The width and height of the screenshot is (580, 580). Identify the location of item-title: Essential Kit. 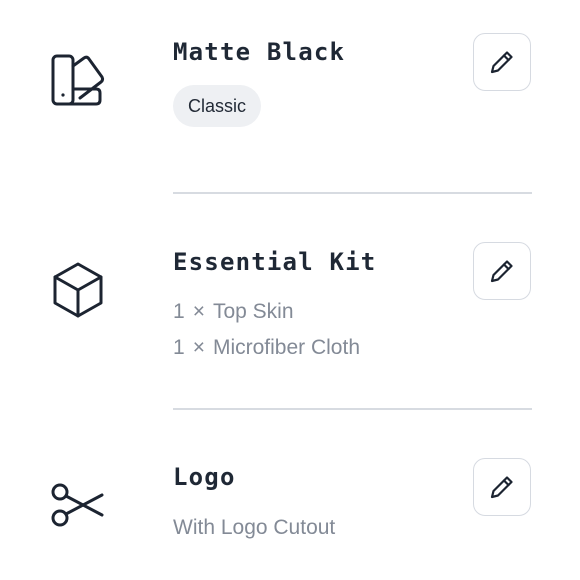
(275, 262).